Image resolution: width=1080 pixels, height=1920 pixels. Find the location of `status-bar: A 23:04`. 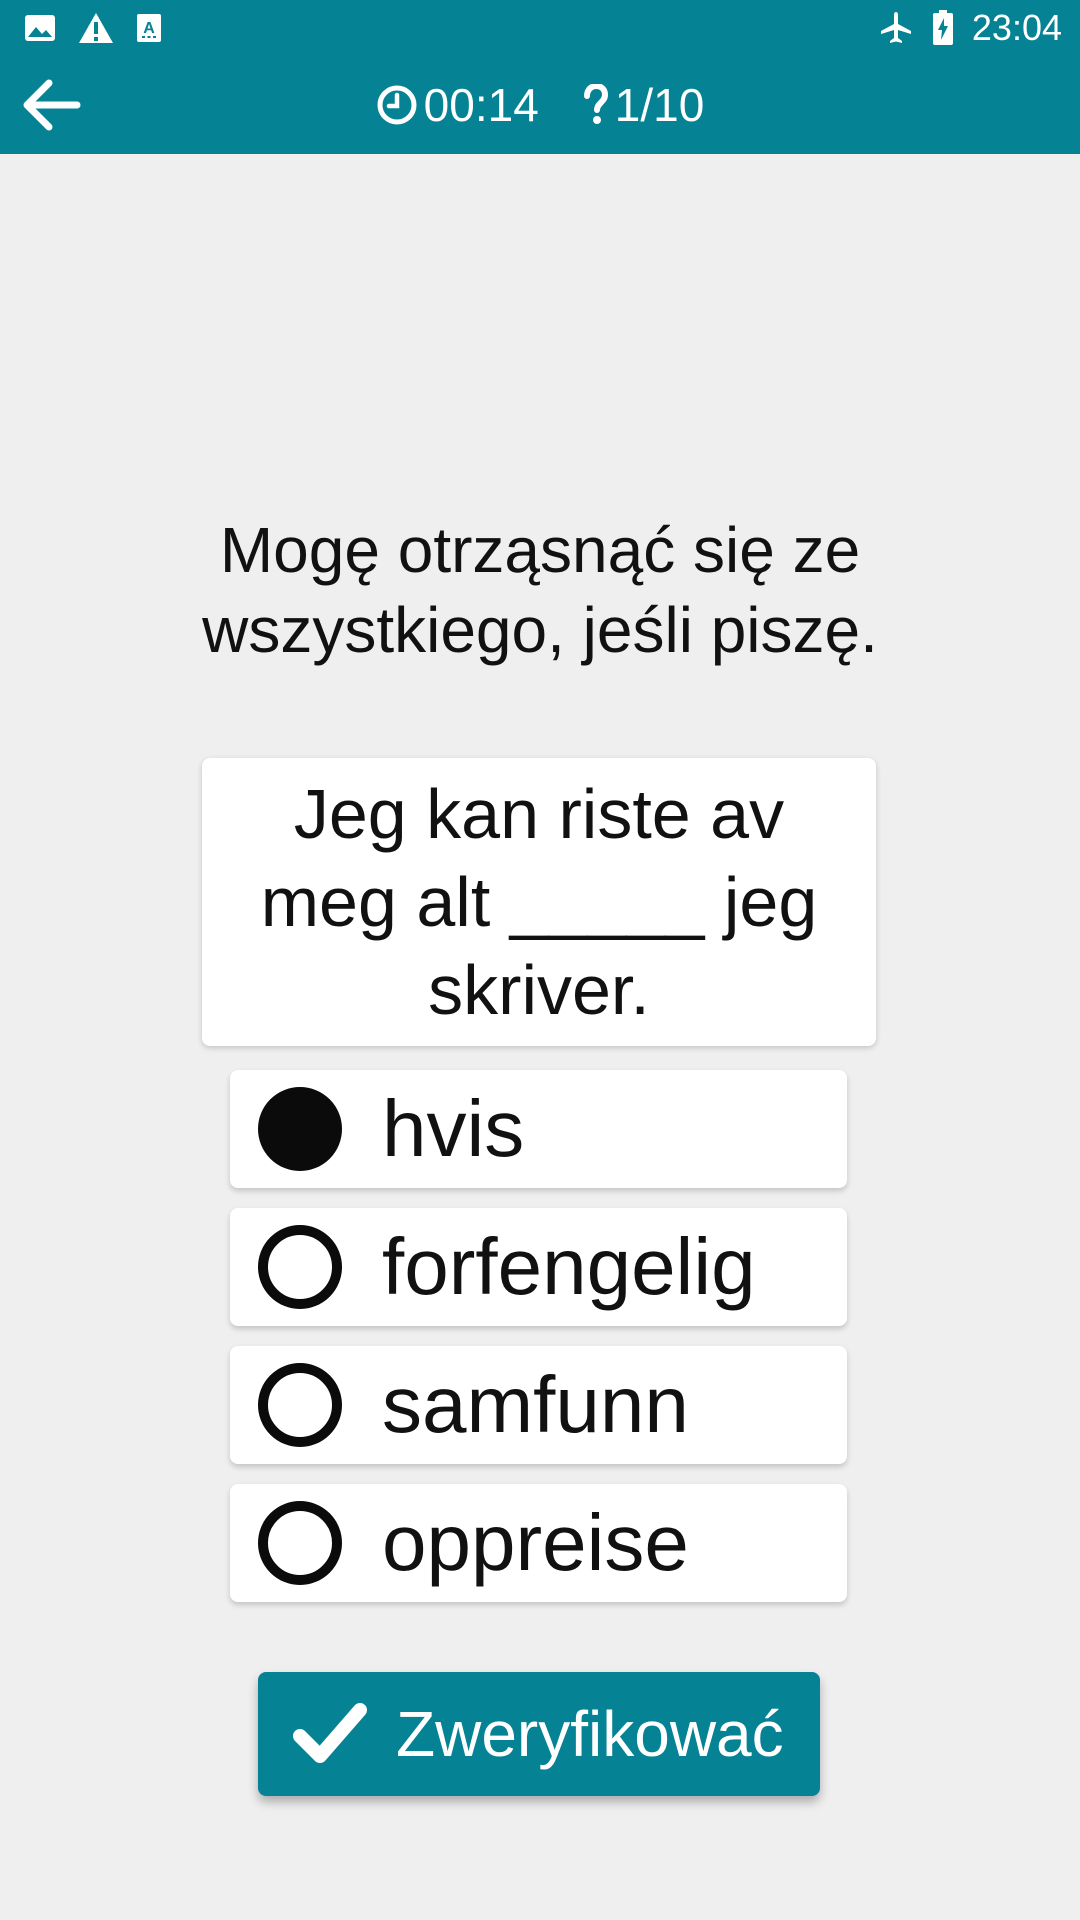

status-bar: A 23:04 is located at coordinates (540, 28).